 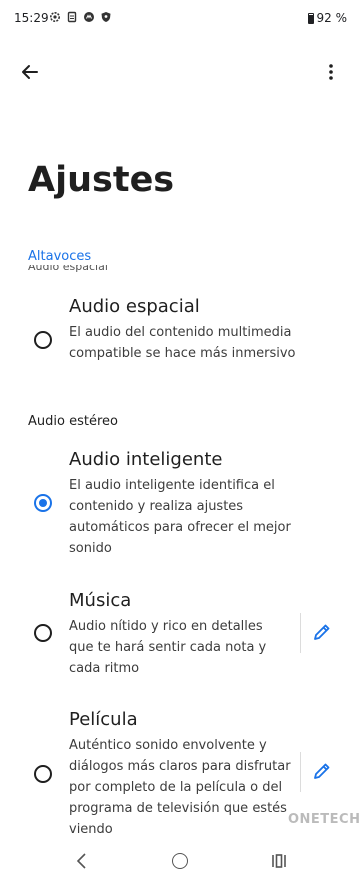 I want to click on page-title: Ajustes, so click(x=101, y=180).